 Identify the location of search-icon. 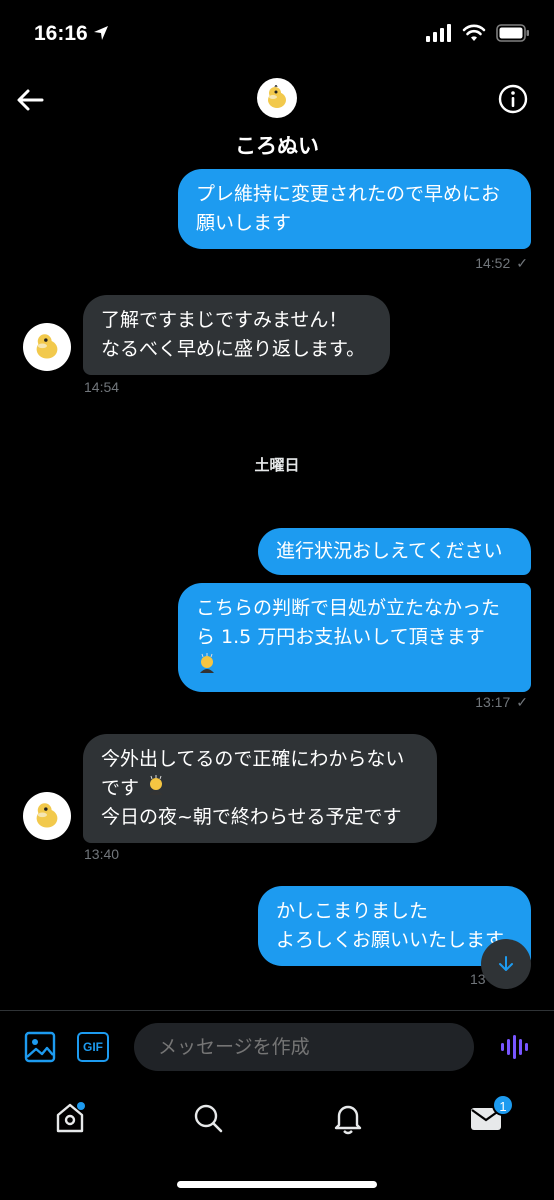
(208, 1118).